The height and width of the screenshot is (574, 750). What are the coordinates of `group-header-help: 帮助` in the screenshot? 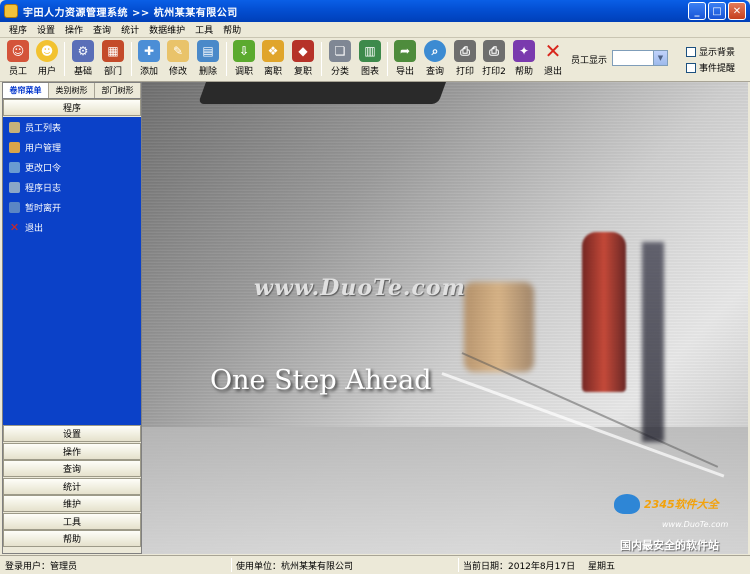 It's located at (72, 538).